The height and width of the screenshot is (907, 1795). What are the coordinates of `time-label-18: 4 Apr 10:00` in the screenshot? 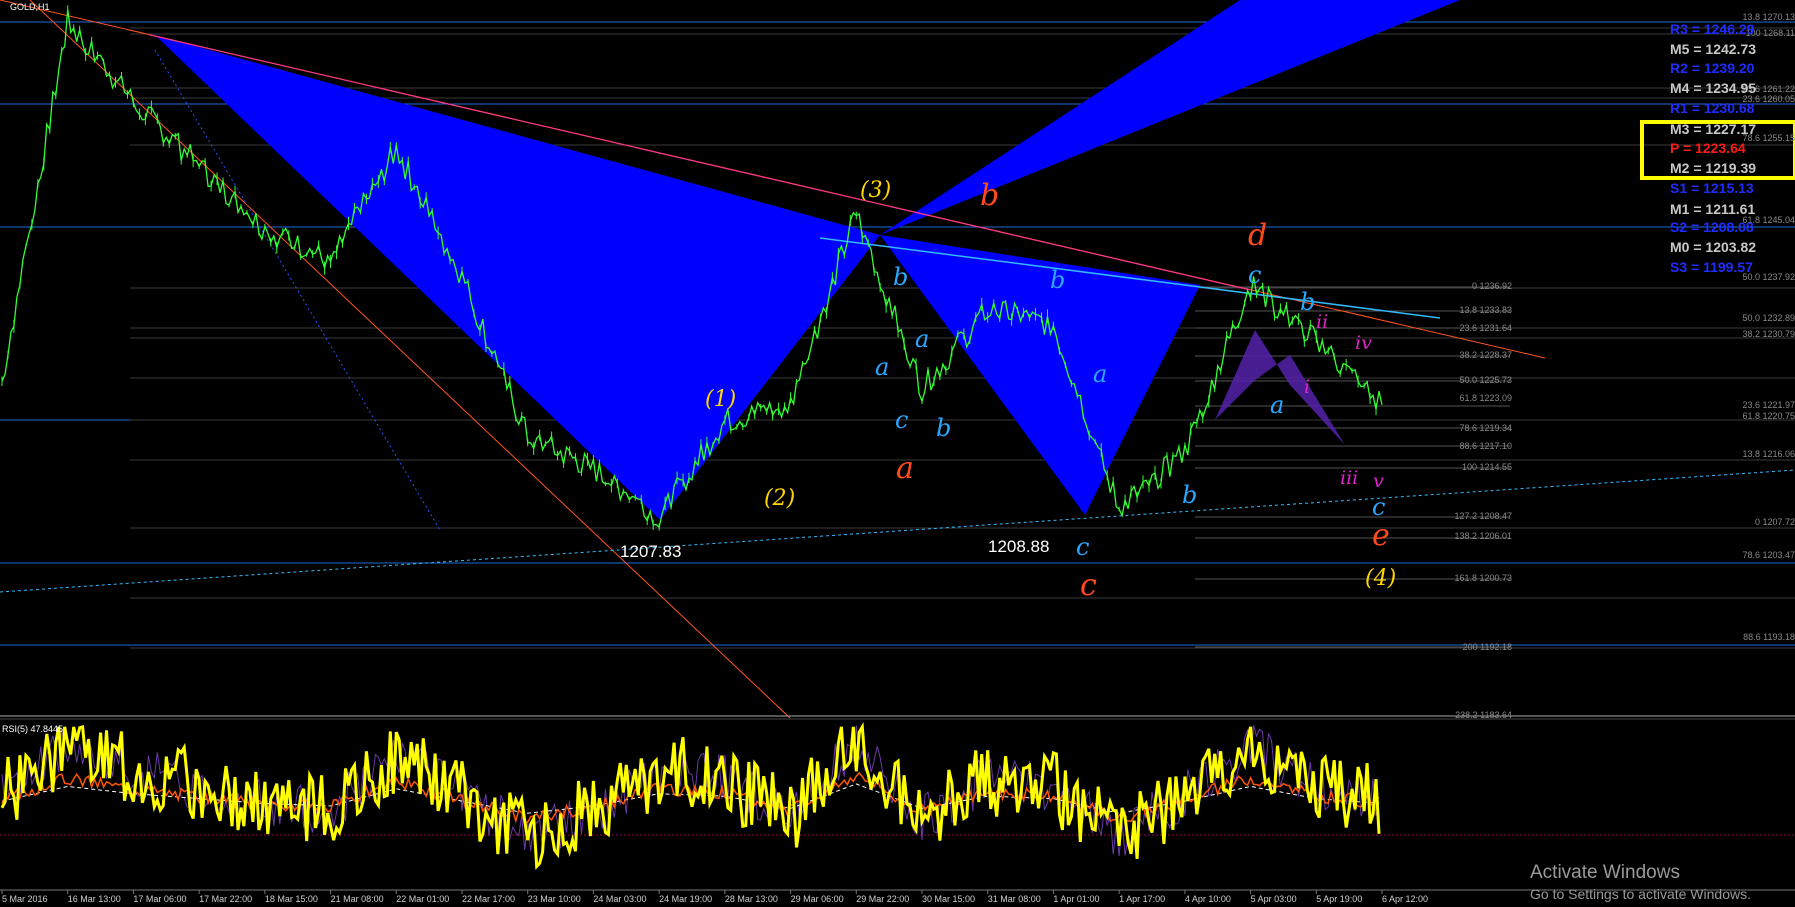 It's located at (1208, 899).